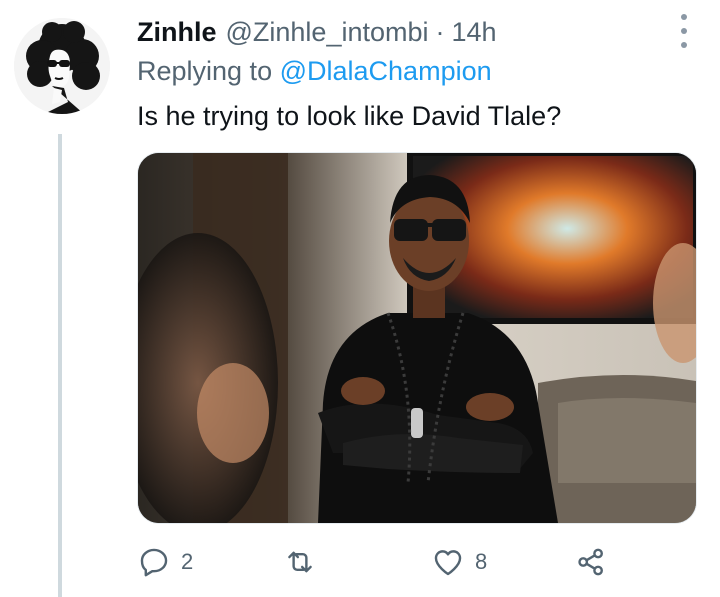 The height and width of the screenshot is (597, 720). What do you see at coordinates (205, 71) in the screenshot?
I see `replying-prefix: Replying to` at bounding box center [205, 71].